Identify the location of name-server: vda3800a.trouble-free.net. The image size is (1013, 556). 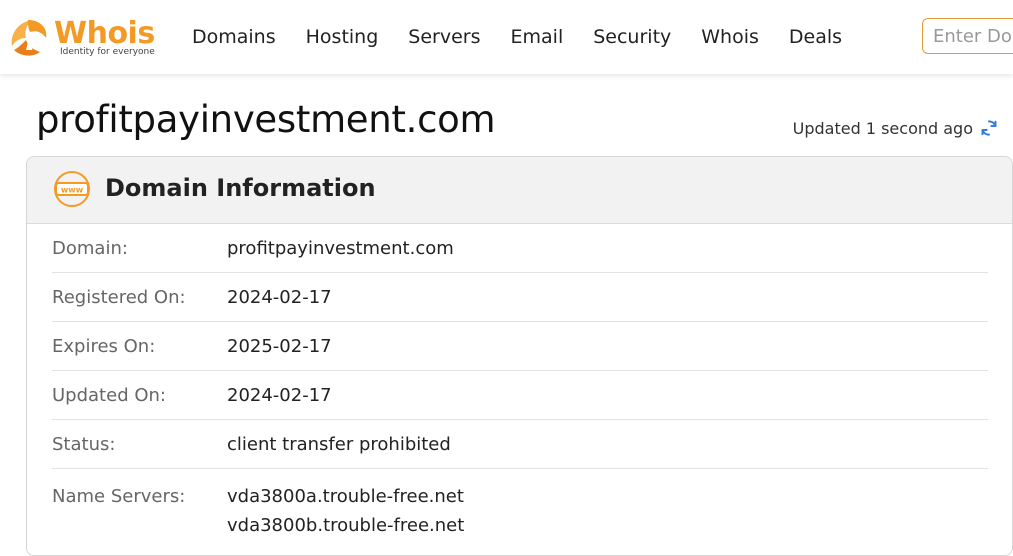
(345, 496).